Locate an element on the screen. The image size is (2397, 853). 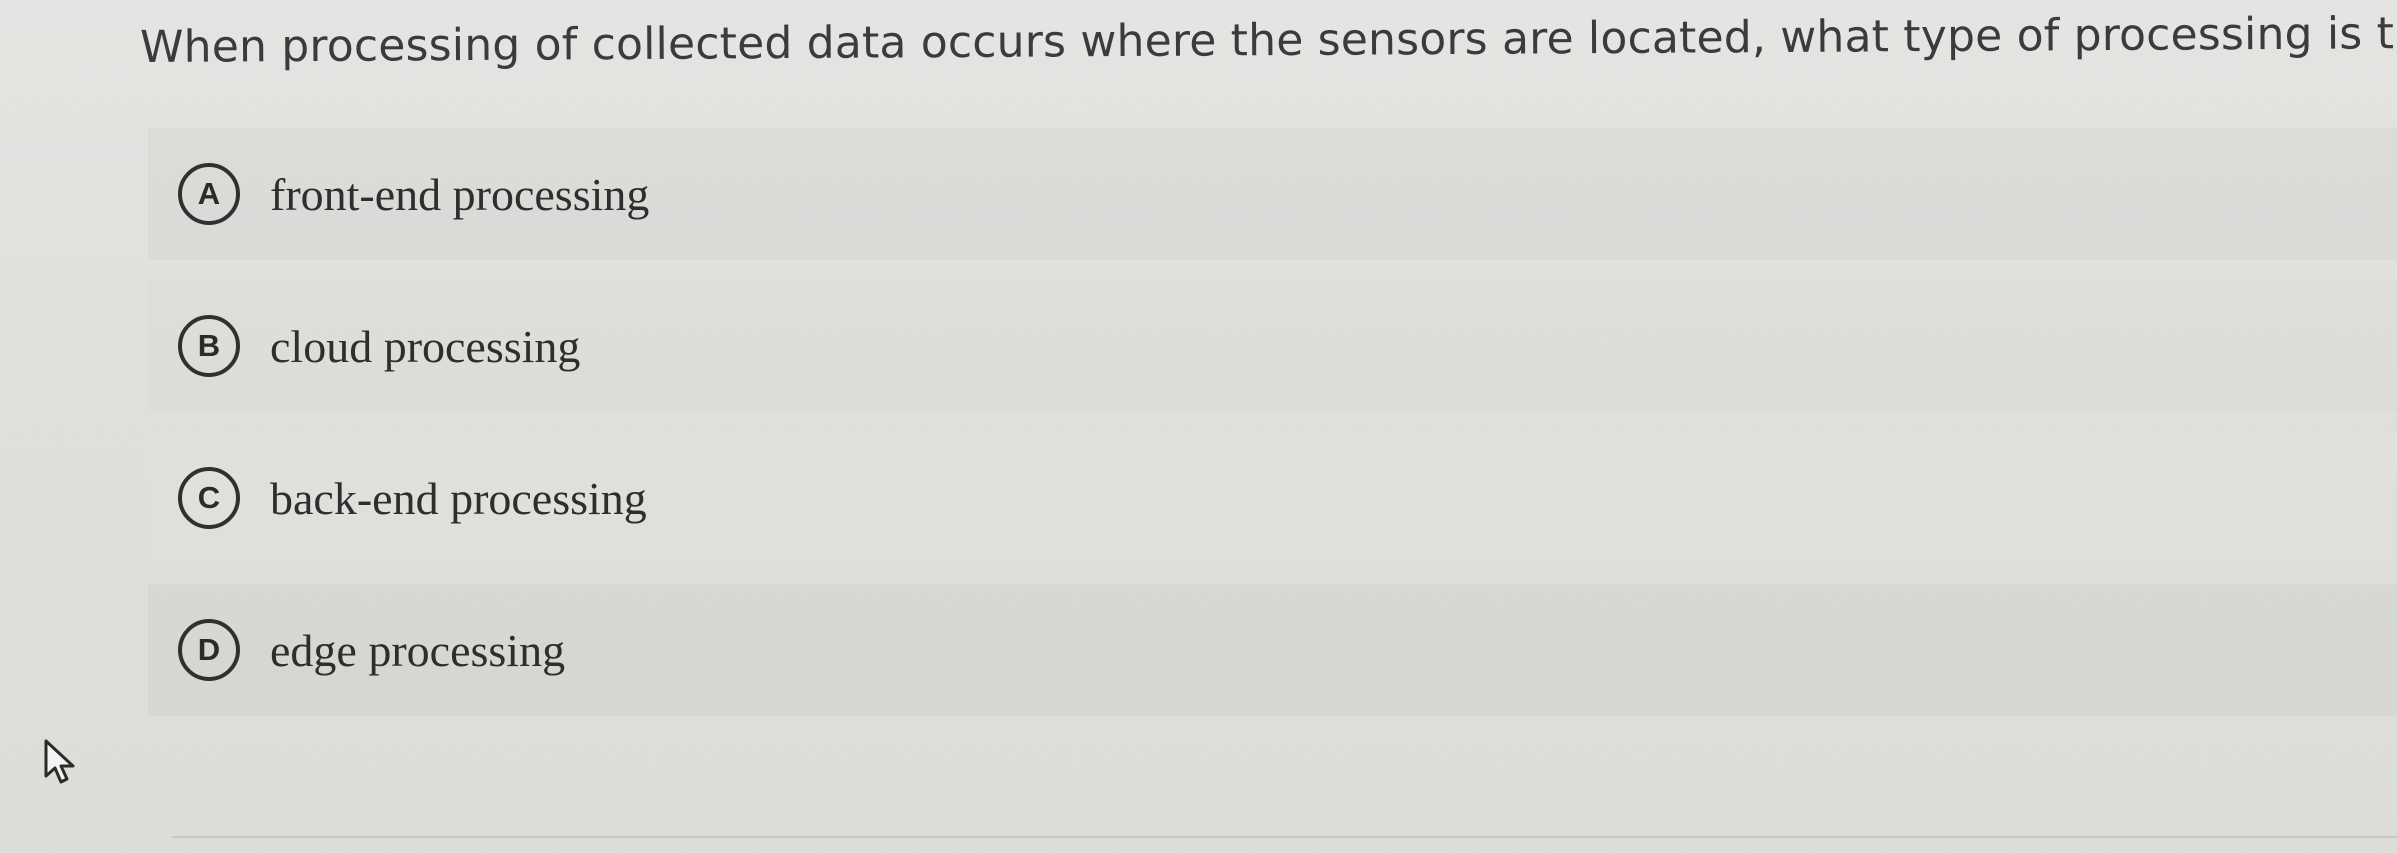
option-d-label: edge processing is located at coordinates (418, 650).